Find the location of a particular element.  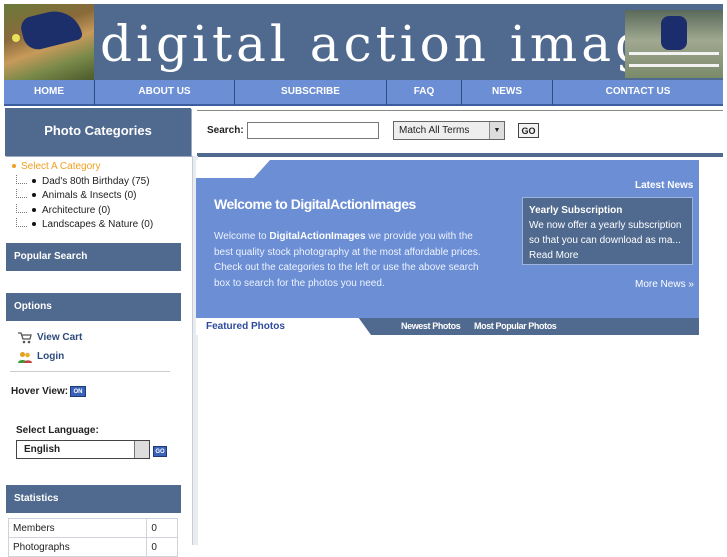

select-arrow-icon is located at coordinates (141, 449).